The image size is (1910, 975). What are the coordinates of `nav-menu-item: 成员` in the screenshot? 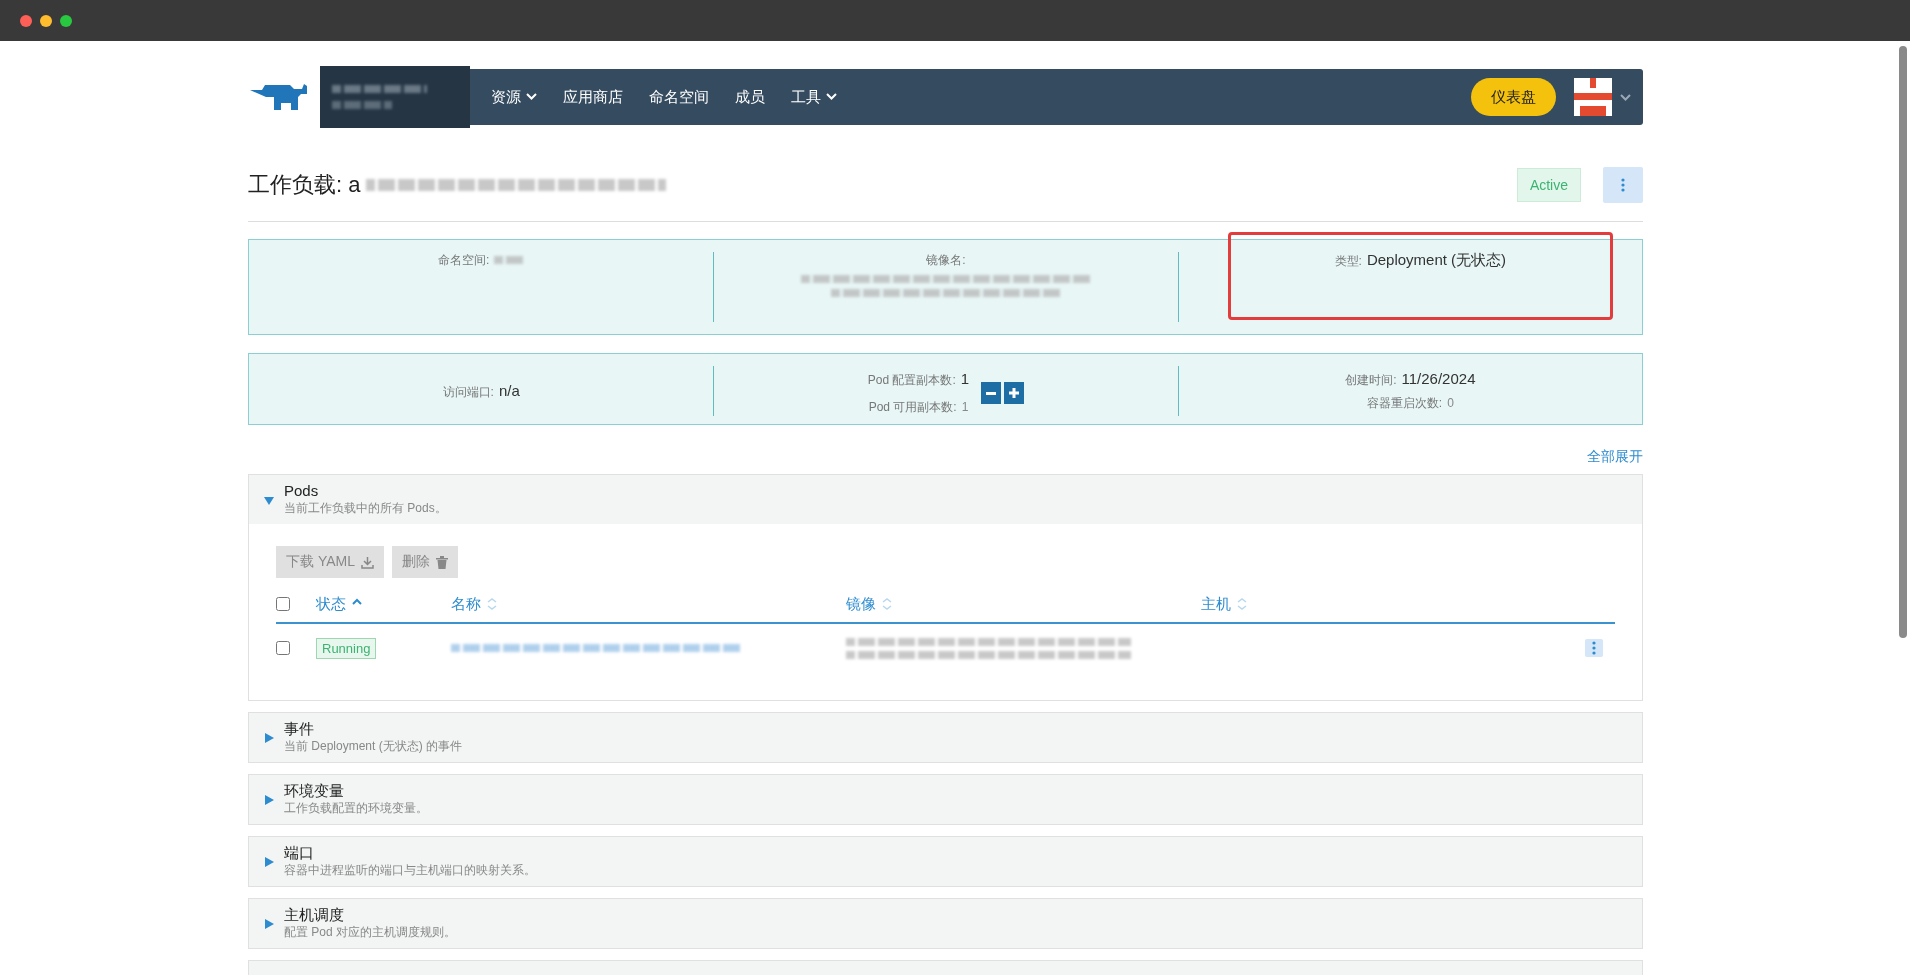 It's located at (750, 97).